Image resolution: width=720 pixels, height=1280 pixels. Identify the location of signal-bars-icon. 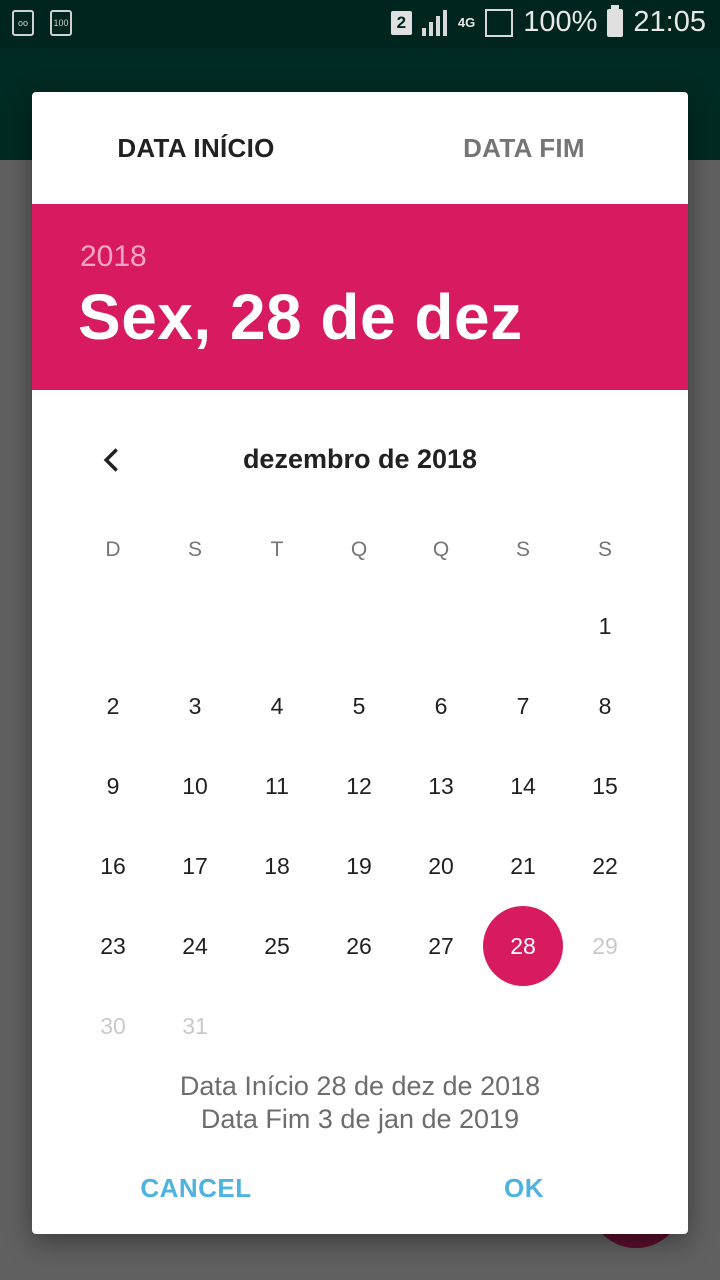
(434, 22).